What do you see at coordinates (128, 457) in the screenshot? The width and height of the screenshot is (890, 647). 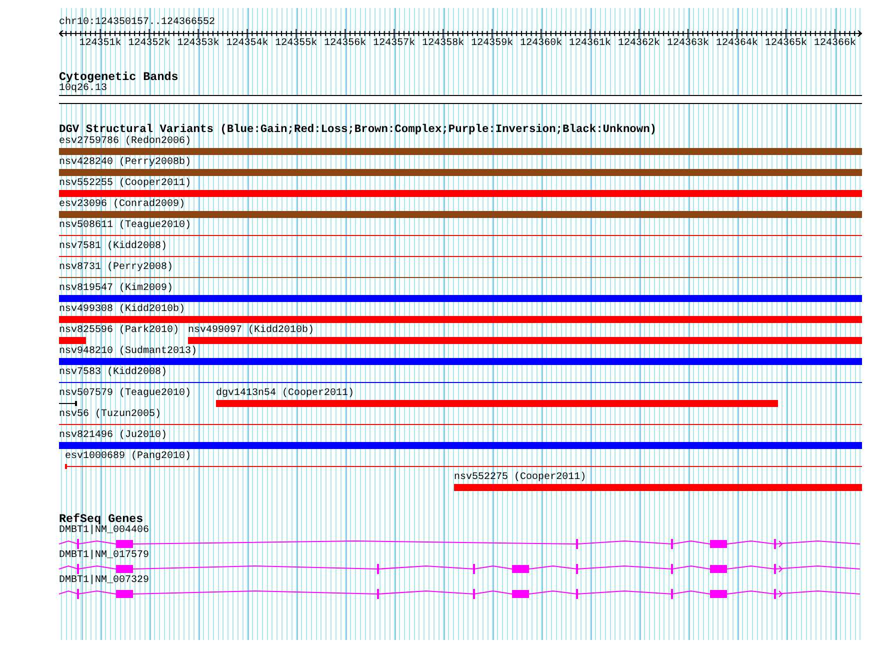 I see `variant-label: esv1000689 (Pang2010)` at bounding box center [128, 457].